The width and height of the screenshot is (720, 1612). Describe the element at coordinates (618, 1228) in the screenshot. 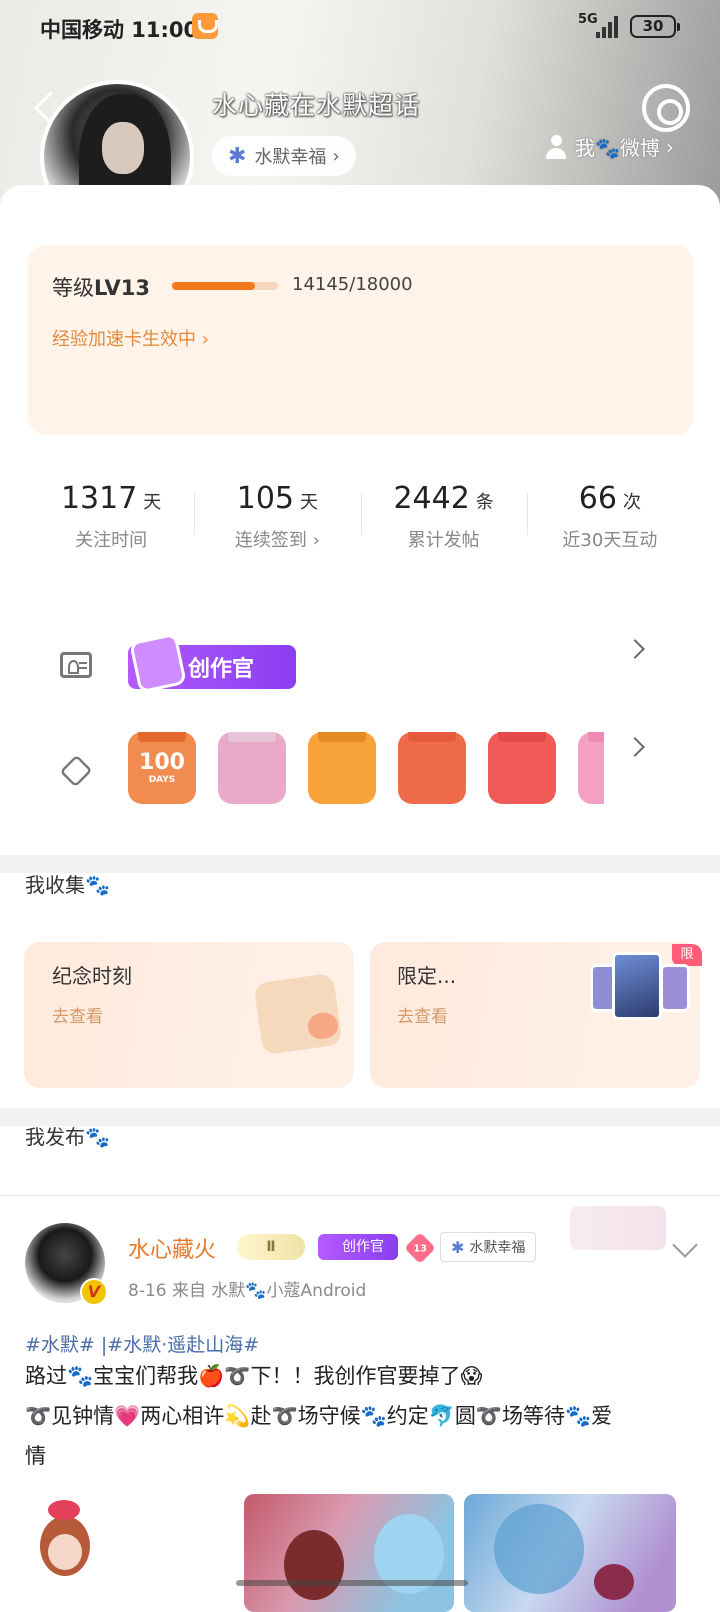

I see `post-decoration` at that location.